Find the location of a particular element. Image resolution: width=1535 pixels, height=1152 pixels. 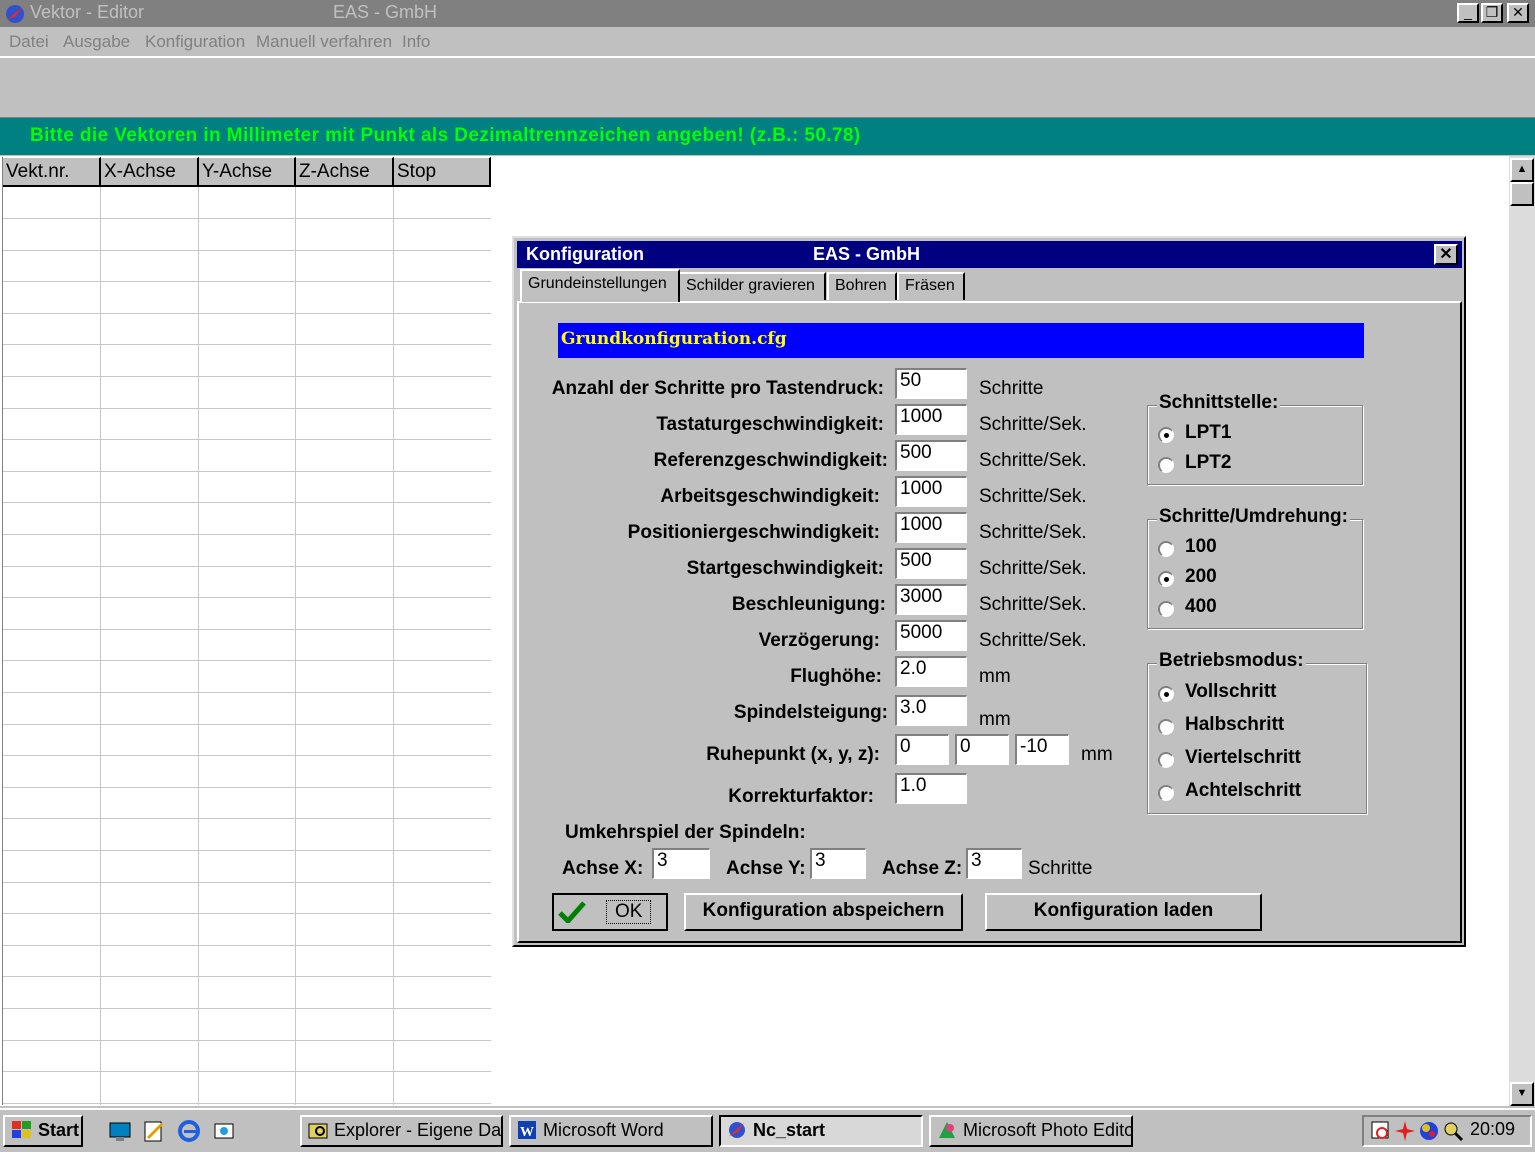

config-filename-bar: Grundkonfiguration.cfg is located at coordinates (961, 340).